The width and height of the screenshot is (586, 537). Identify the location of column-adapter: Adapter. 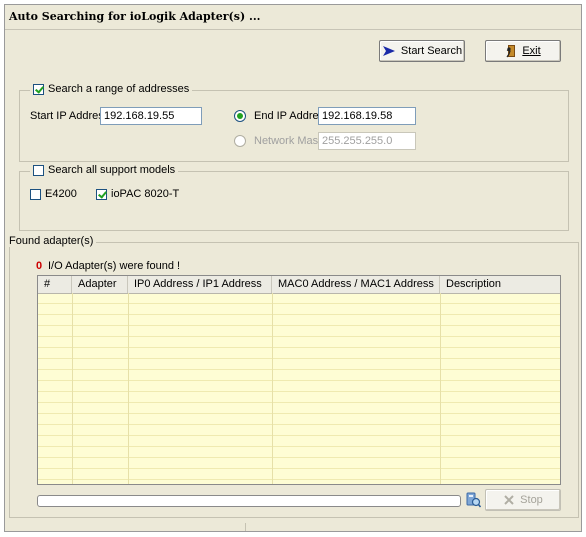
(100, 284).